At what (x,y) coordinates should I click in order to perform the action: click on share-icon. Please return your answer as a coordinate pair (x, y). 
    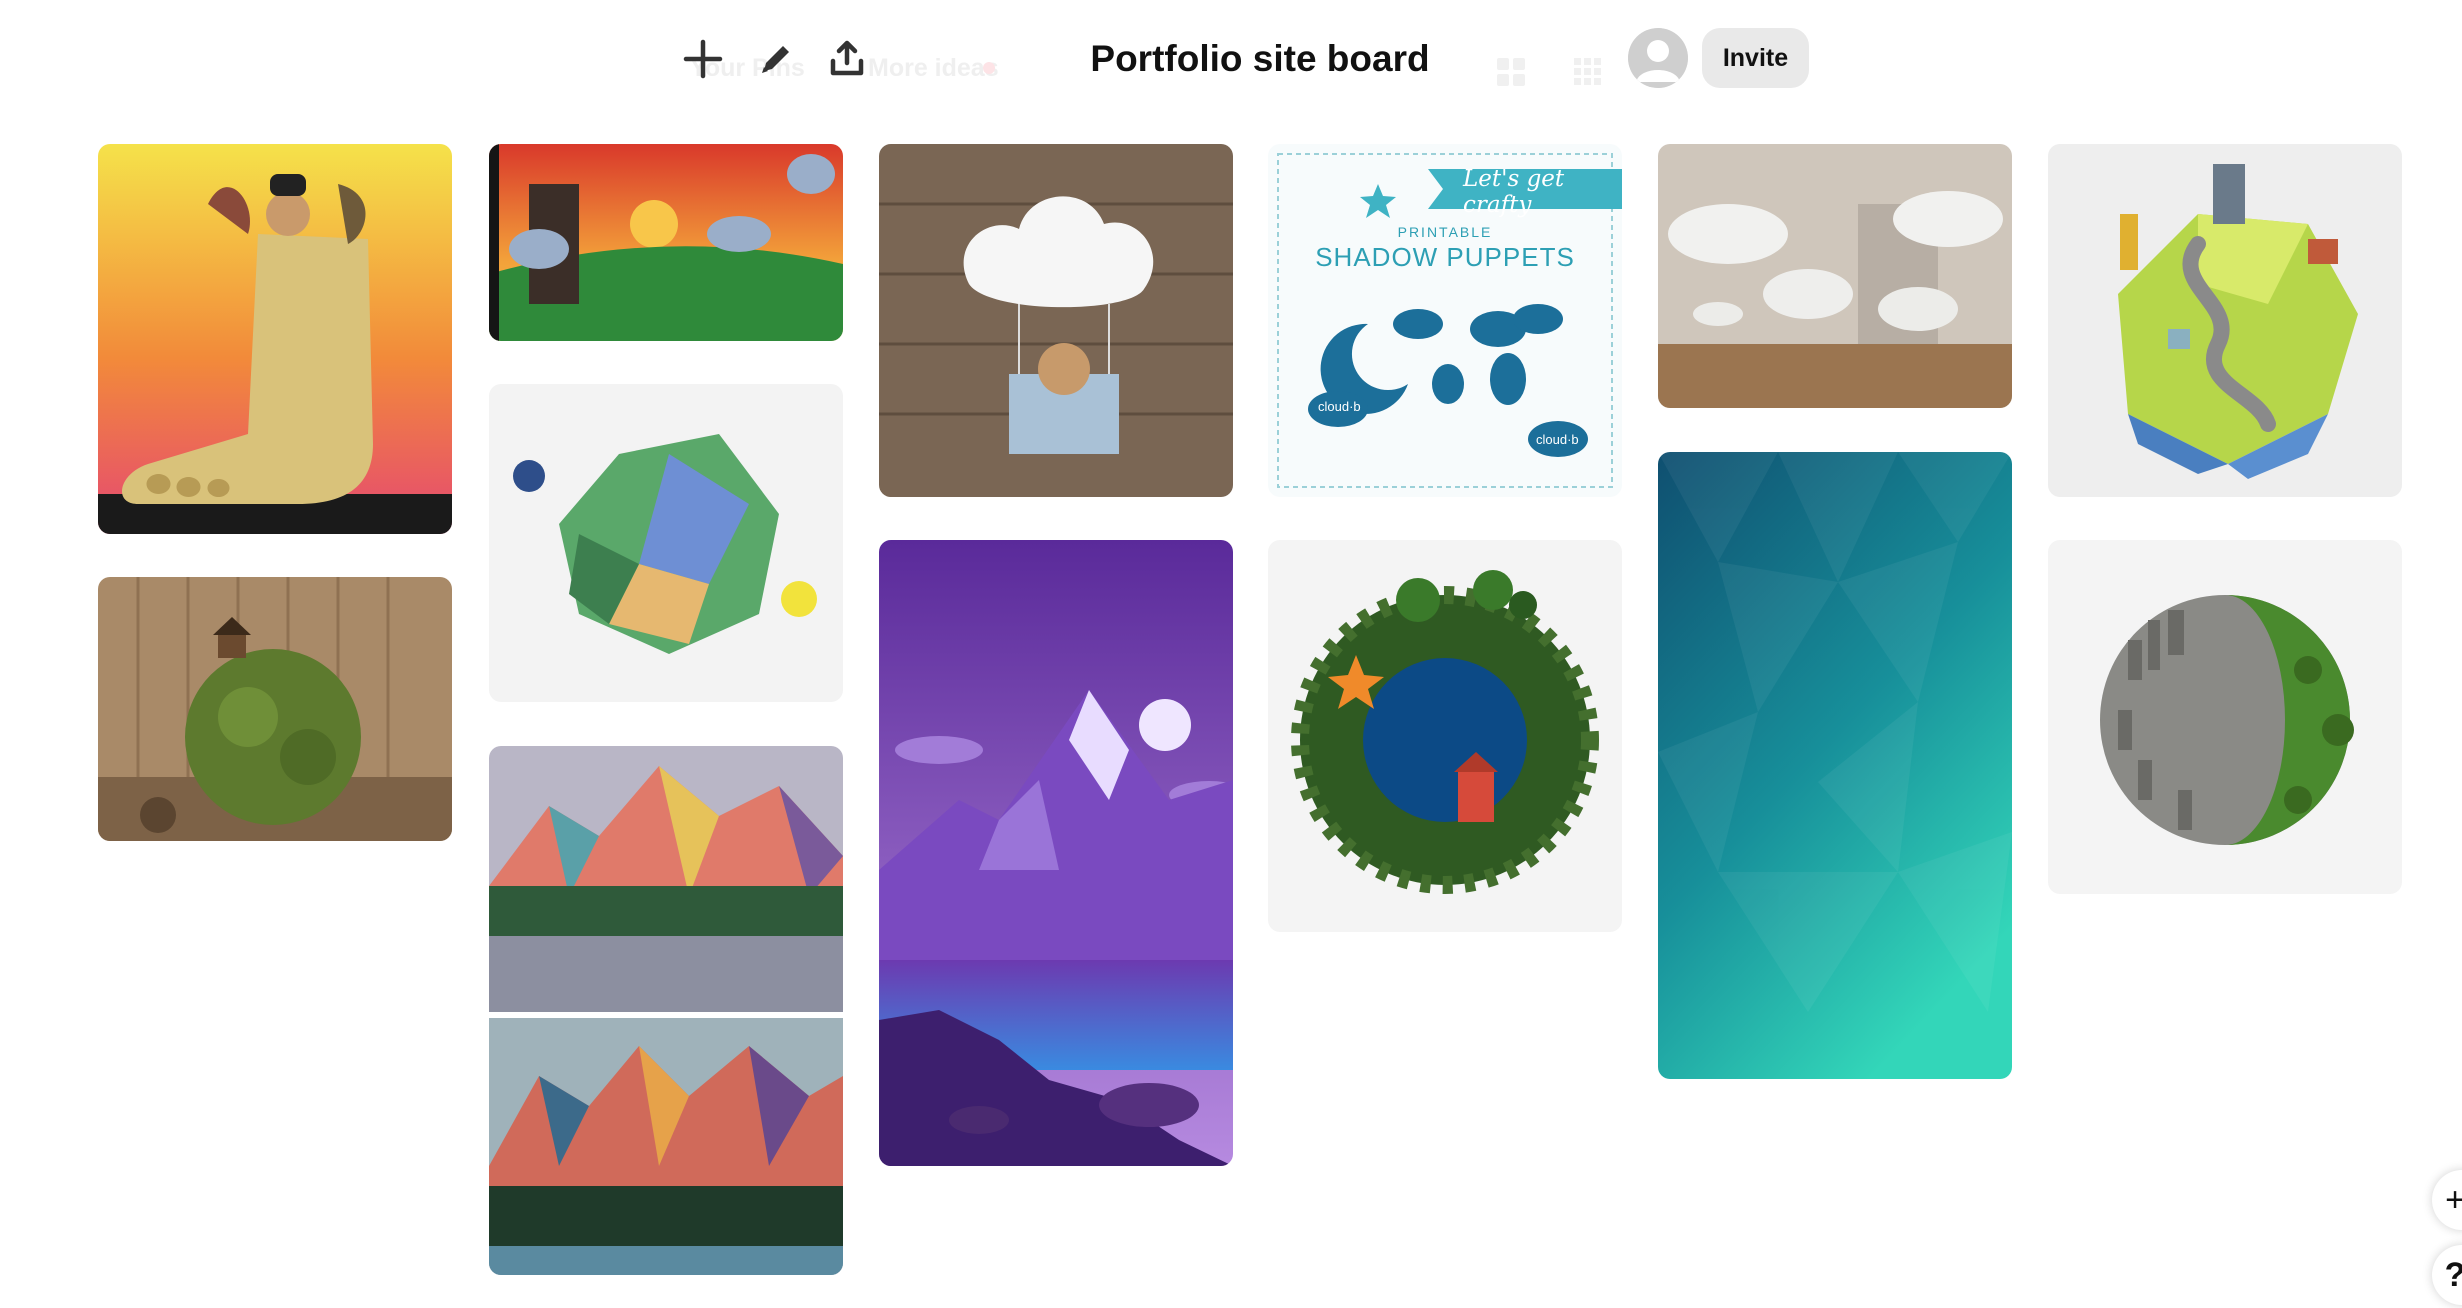
    Looking at the image, I should click on (847, 59).